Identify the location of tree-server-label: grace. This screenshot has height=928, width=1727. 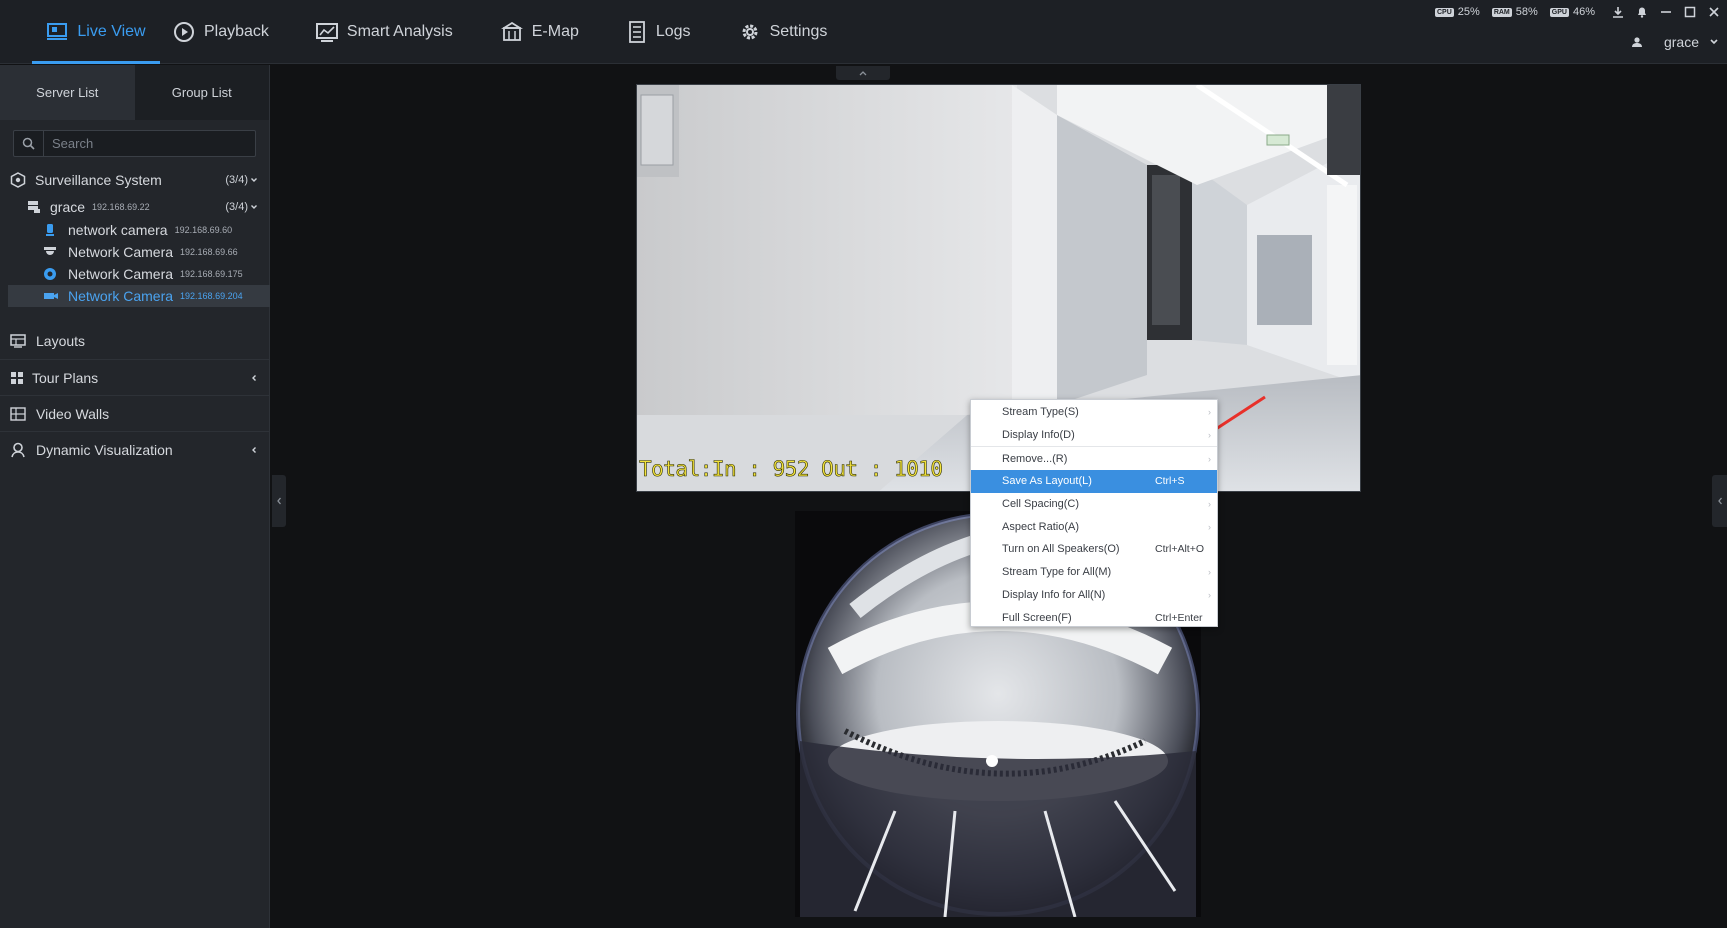
(68, 207).